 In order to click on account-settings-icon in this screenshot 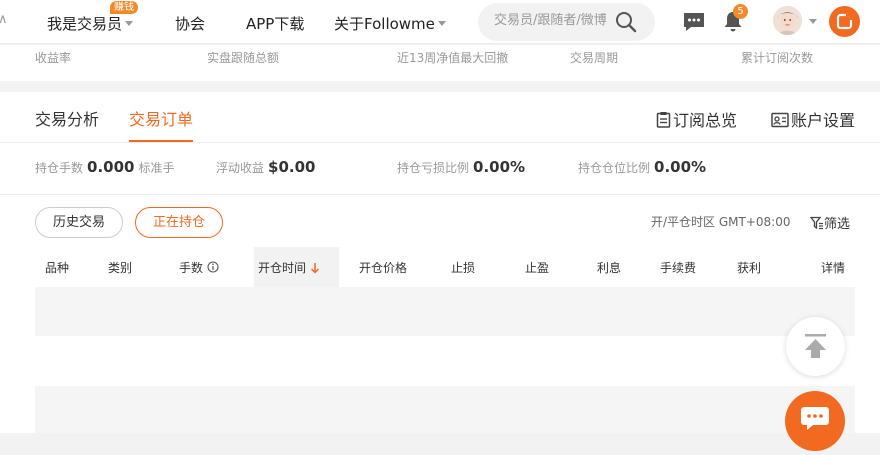, I will do `click(780, 120)`.